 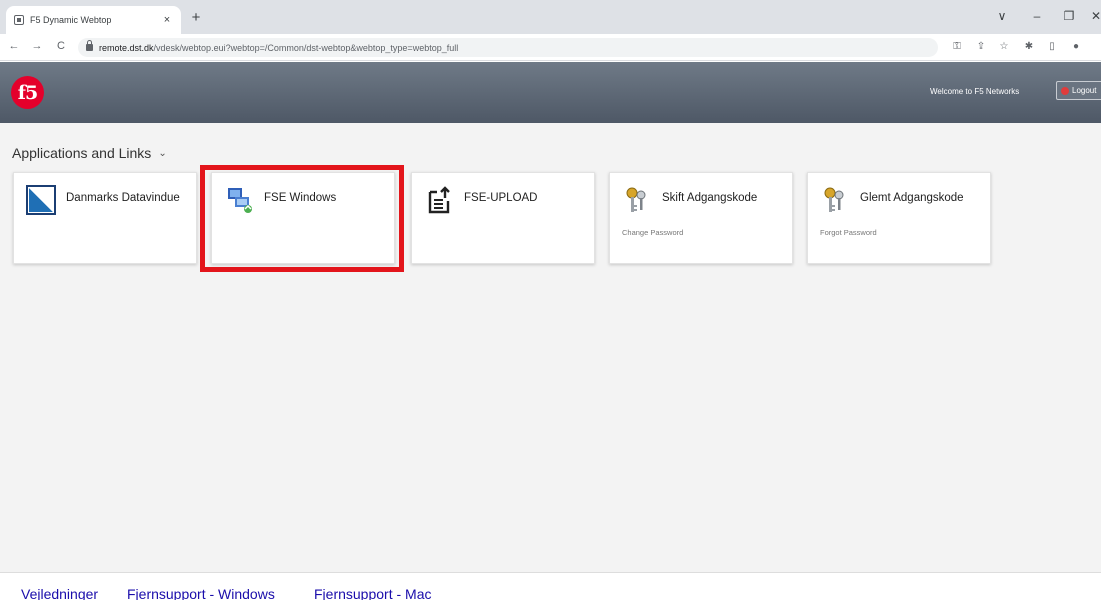 What do you see at coordinates (123, 198) in the screenshot?
I see `tile-title: Danmarks Datavindue` at bounding box center [123, 198].